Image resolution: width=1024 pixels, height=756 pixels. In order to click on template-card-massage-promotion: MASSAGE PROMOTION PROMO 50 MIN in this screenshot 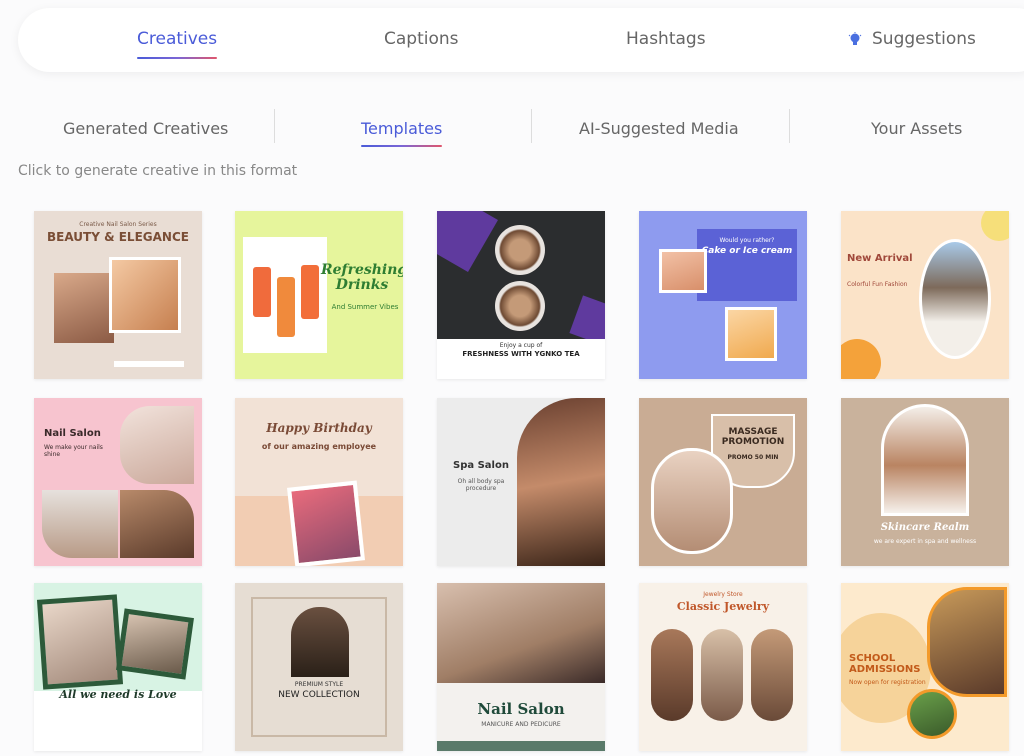, I will do `click(723, 482)`.